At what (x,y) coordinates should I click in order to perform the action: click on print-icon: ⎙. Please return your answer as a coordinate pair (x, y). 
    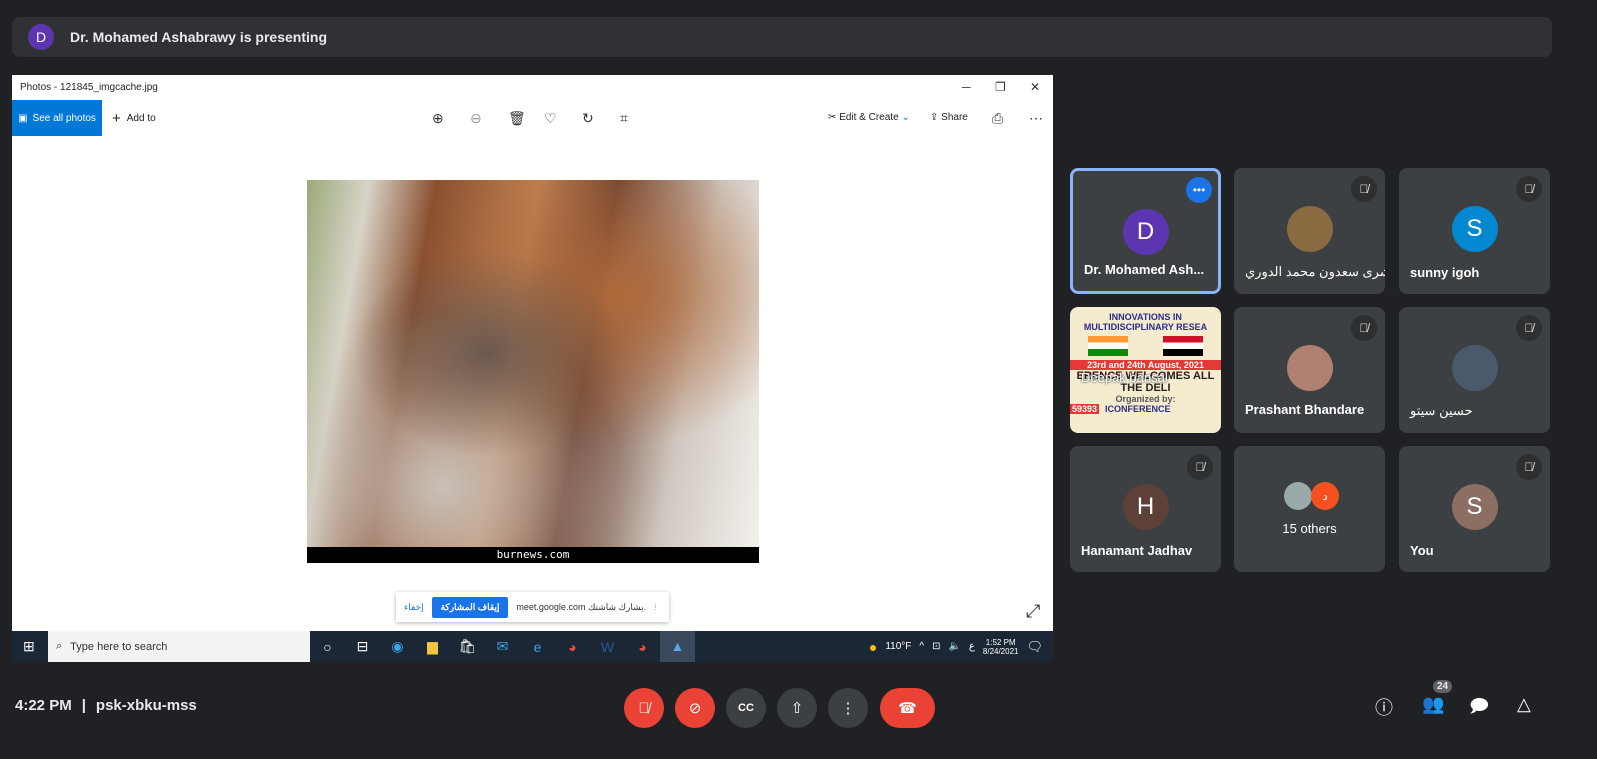
    Looking at the image, I should click on (997, 118).